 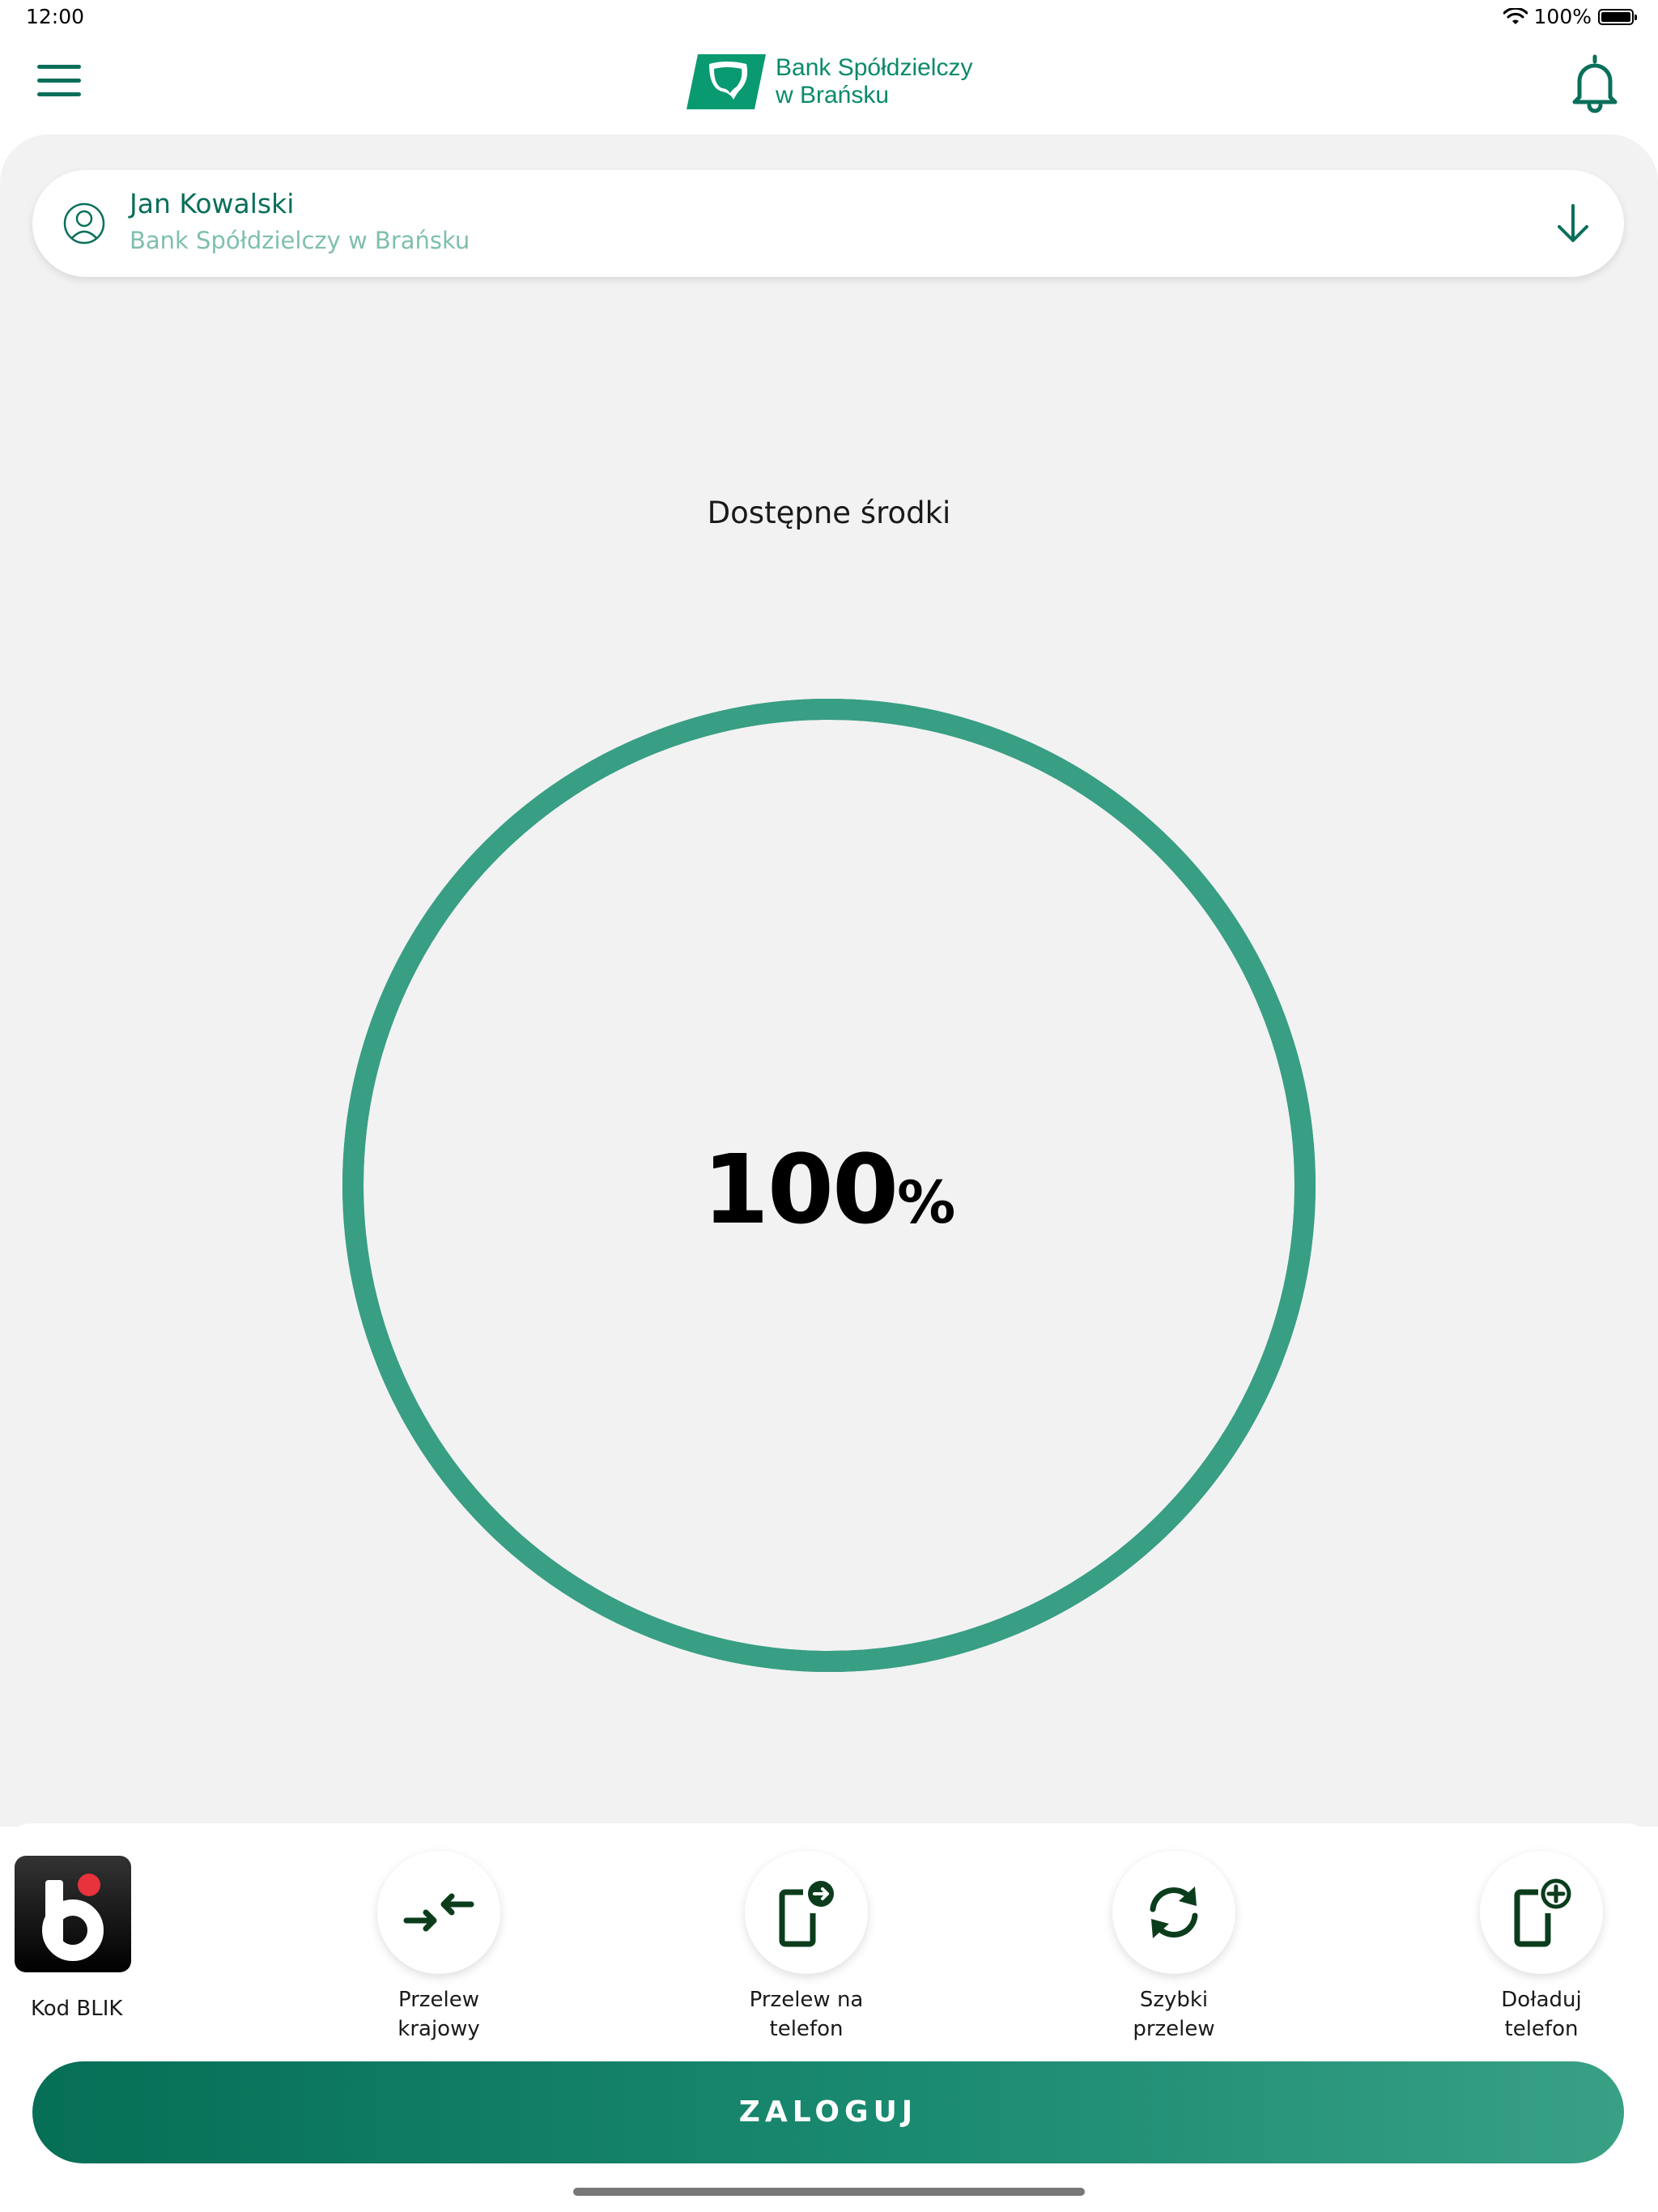 What do you see at coordinates (212, 204) in the screenshot?
I see `account-holder-name: Jan Kowalski` at bounding box center [212, 204].